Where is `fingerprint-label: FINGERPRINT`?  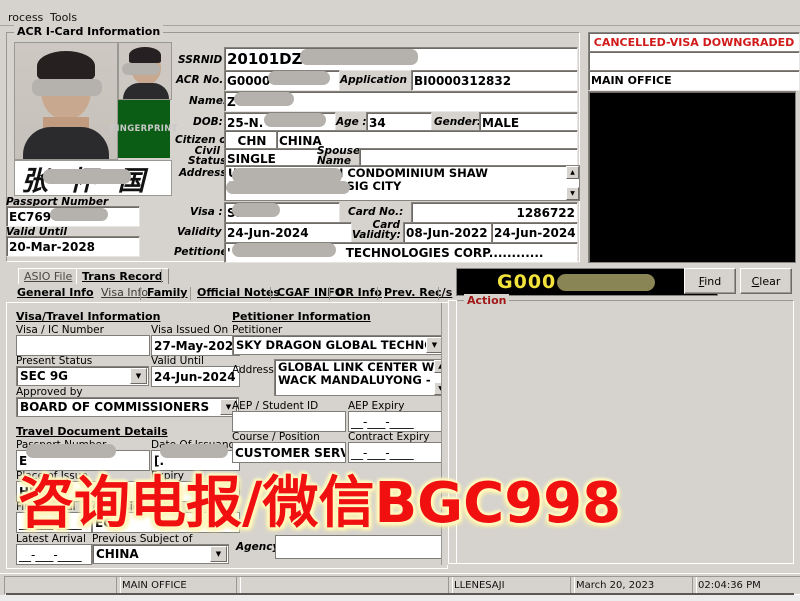
fingerprint-label: FINGERPRINT is located at coordinates (144, 129).